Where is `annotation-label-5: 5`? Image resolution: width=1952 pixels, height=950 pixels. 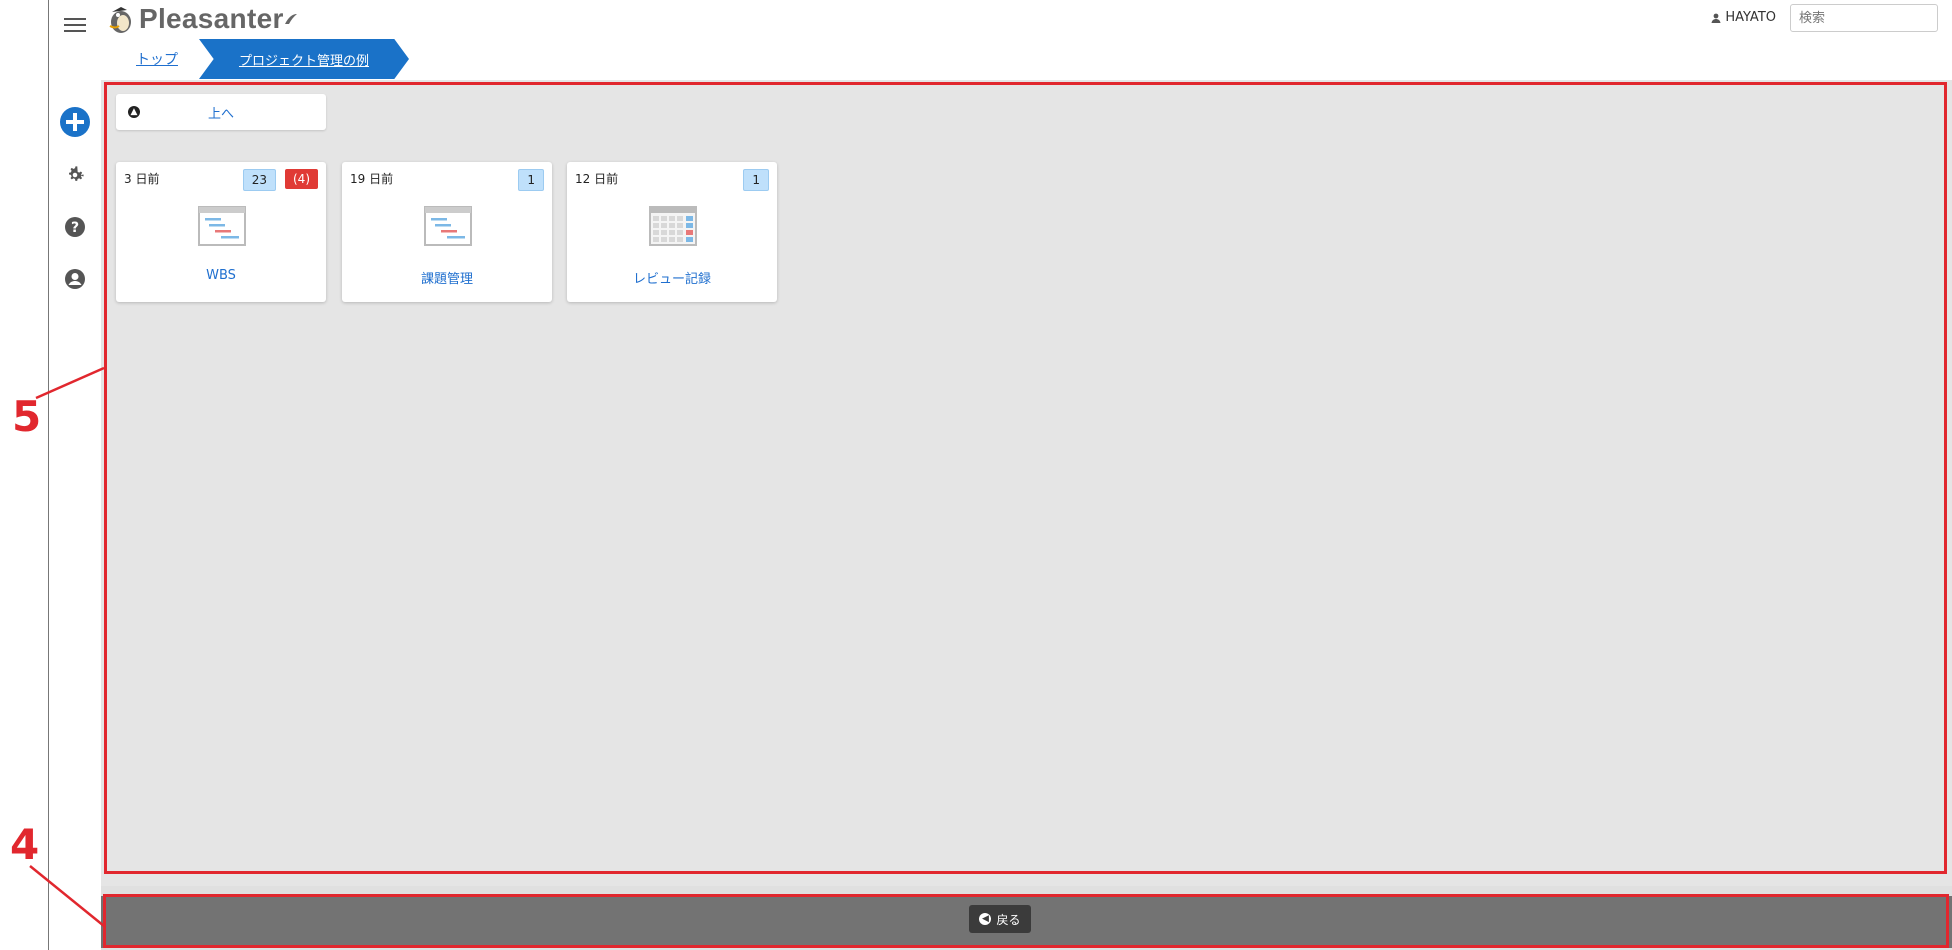
annotation-label-5: 5 is located at coordinates (27, 416).